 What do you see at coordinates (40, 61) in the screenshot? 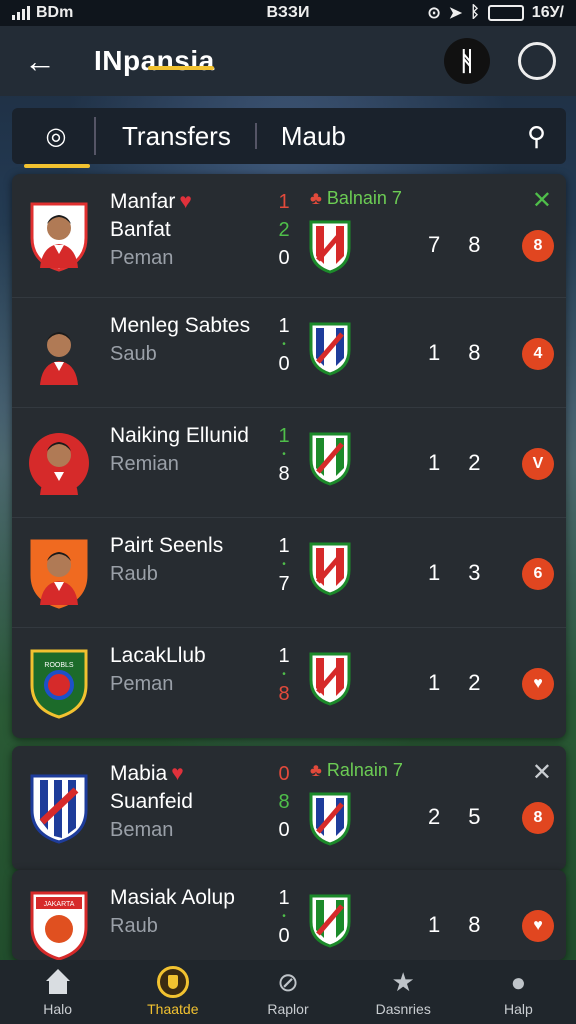
I see `back-arrow-icon: ←` at bounding box center [40, 61].